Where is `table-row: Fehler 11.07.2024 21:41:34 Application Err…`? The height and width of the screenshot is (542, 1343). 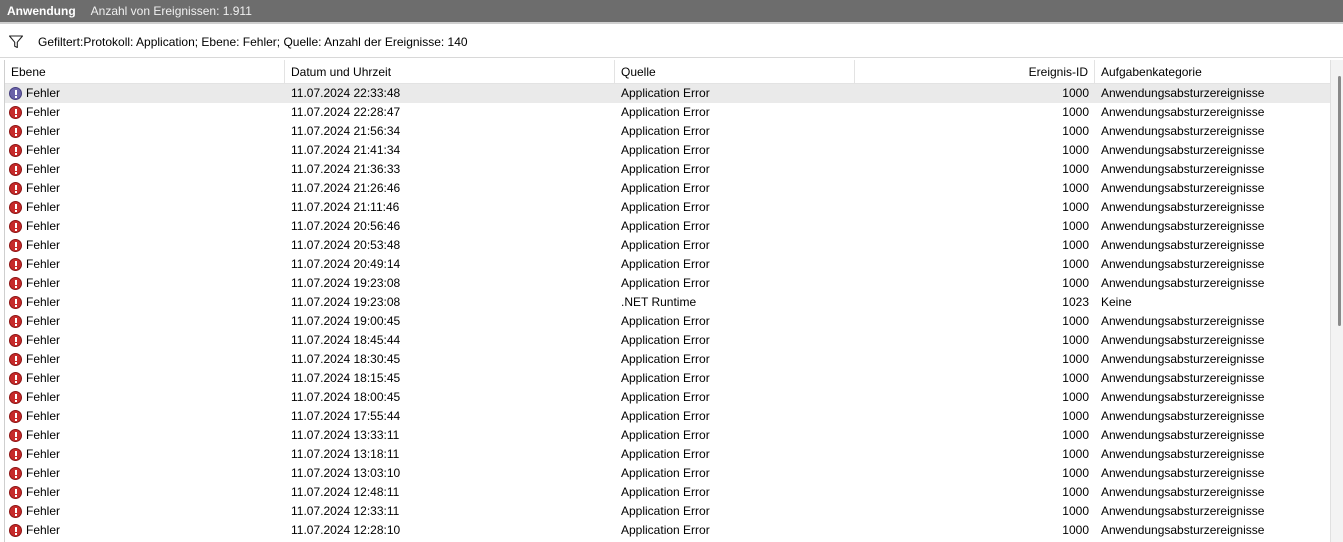
table-row: Fehler 11.07.2024 21:41:34 Application Err… is located at coordinates (668, 150).